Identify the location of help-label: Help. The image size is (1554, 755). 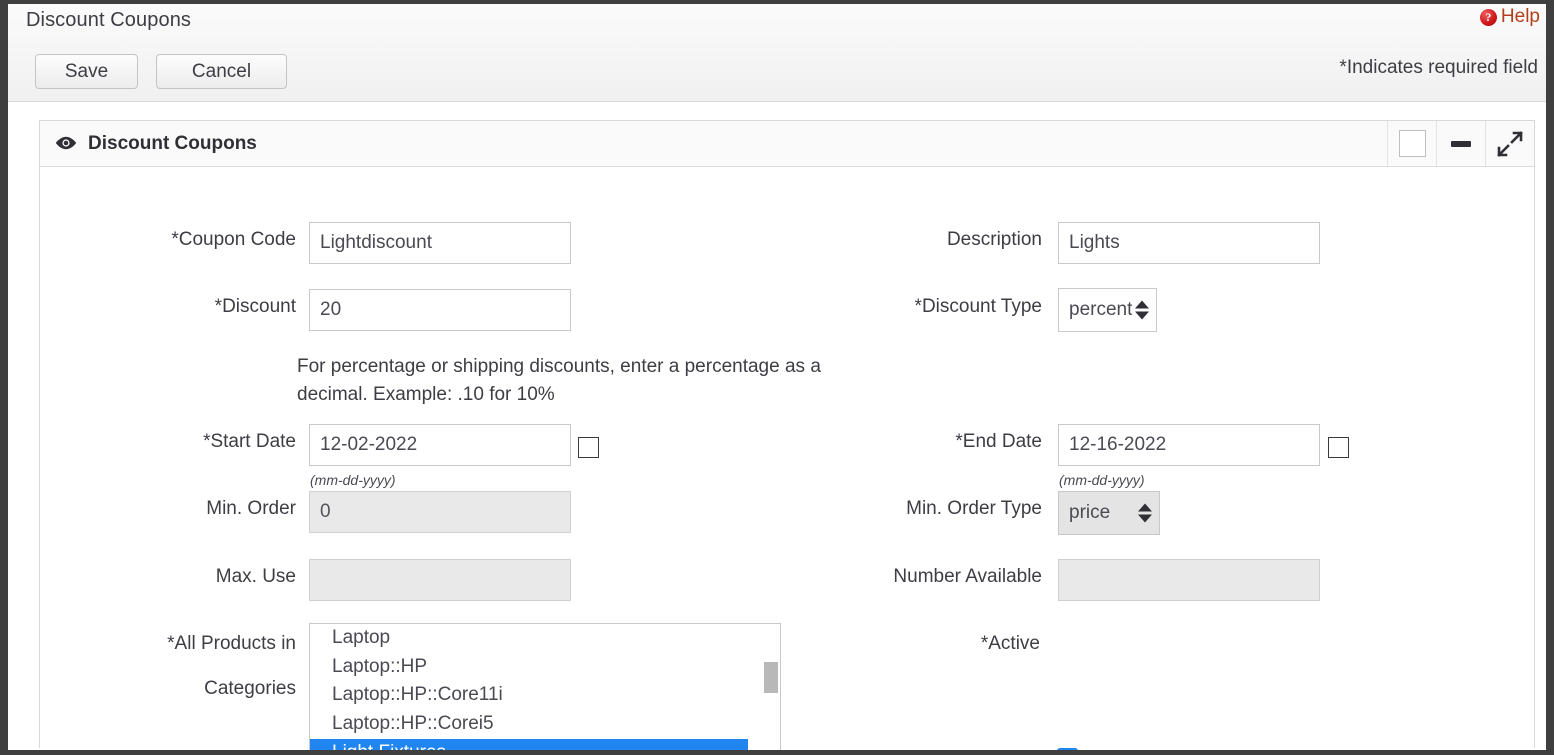
(1520, 16).